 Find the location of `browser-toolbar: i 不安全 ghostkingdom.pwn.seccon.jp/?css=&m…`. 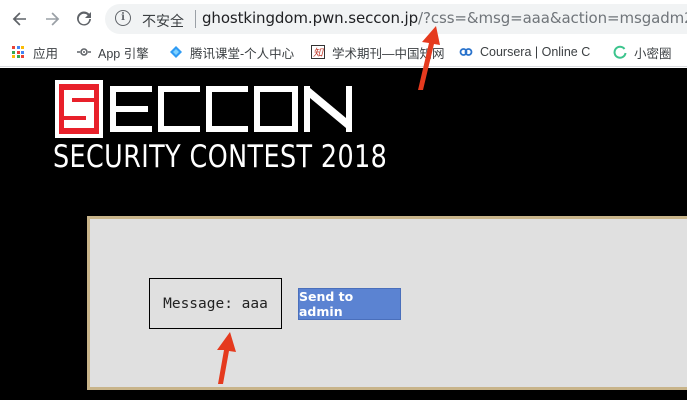

browser-toolbar: i 不安全 ghostkingdom.pwn.seccon.jp/?css=&m… is located at coordinates (343, 19).